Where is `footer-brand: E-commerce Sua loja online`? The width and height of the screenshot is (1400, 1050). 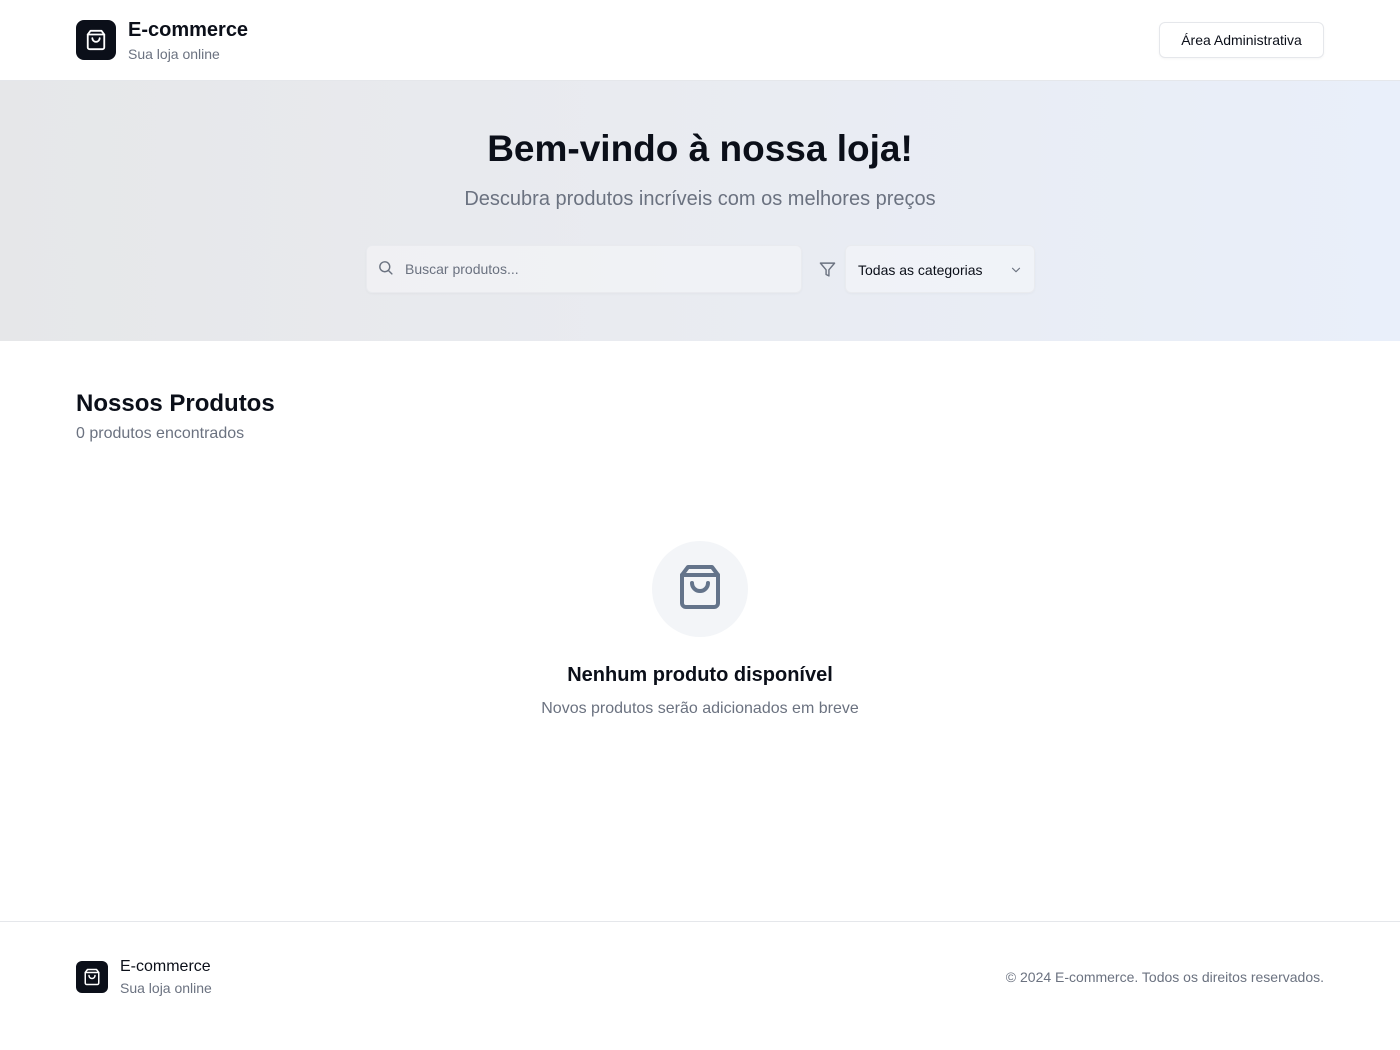
footer-brand: E-commerce Sua loja online is located at coordinates (144, 977).